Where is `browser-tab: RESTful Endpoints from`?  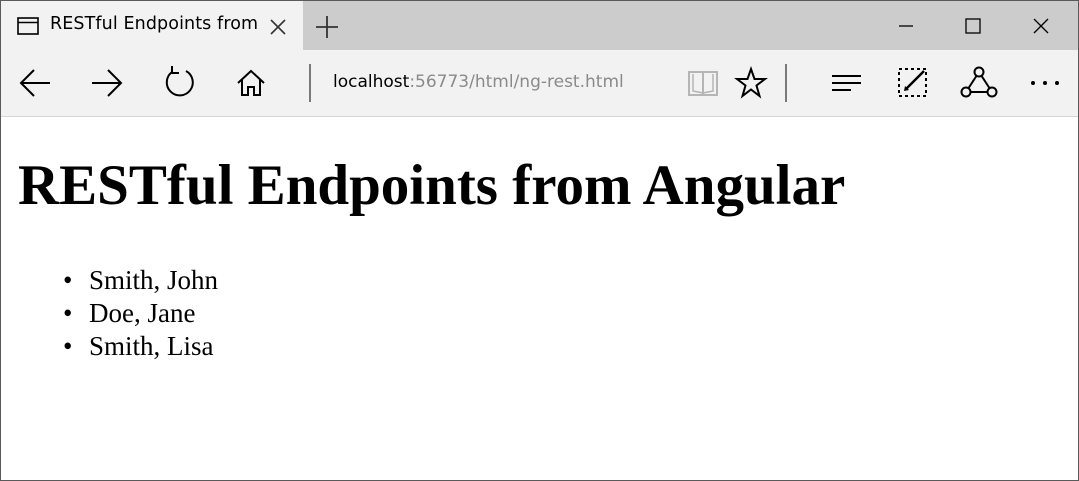
browser-tab: RESTful Endpoints from is located at coordinates (152, 25).